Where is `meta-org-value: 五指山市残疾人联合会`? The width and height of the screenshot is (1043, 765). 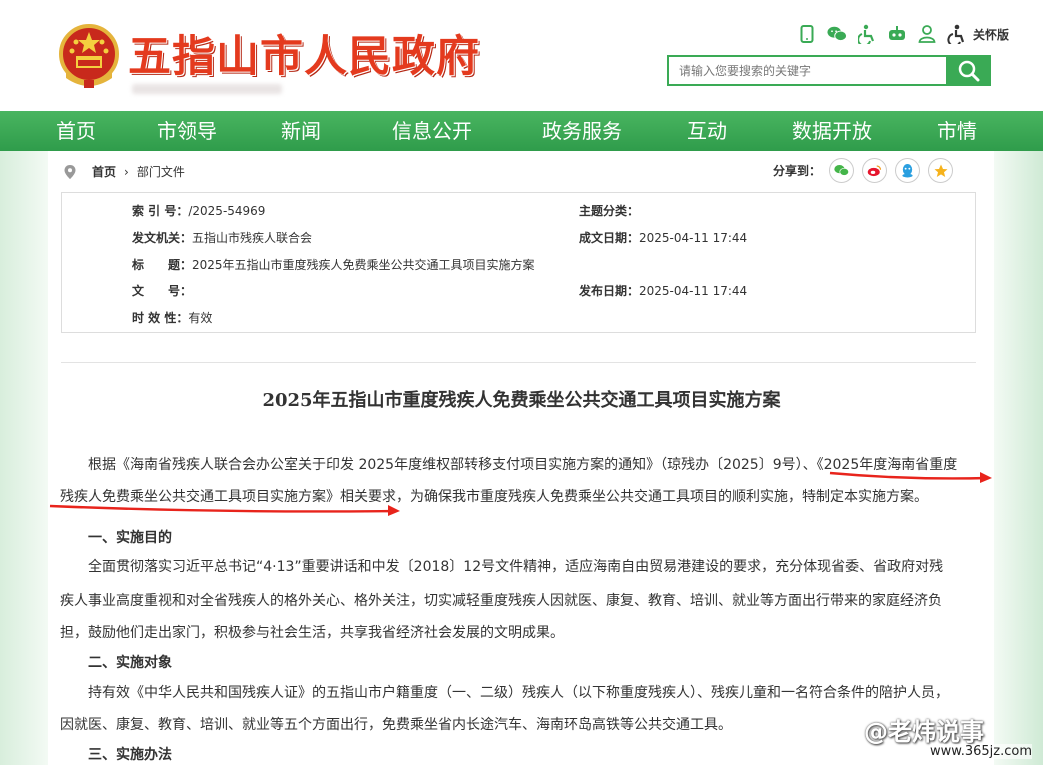 meta-org-value: 五指山市残疾人联合会 is located at coordinates (252, 238).